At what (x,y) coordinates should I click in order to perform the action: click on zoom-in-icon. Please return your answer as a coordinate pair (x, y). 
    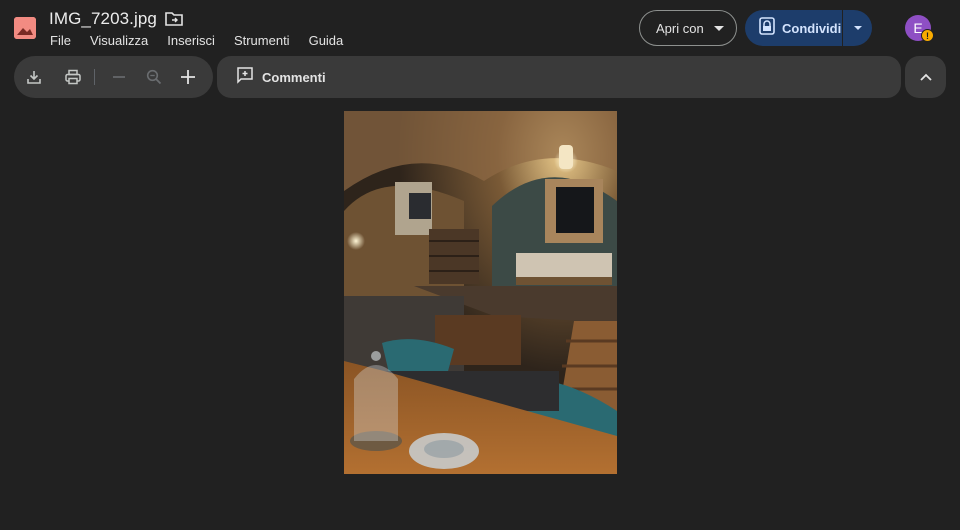
    Looking at the image, I should click on (188, 77).